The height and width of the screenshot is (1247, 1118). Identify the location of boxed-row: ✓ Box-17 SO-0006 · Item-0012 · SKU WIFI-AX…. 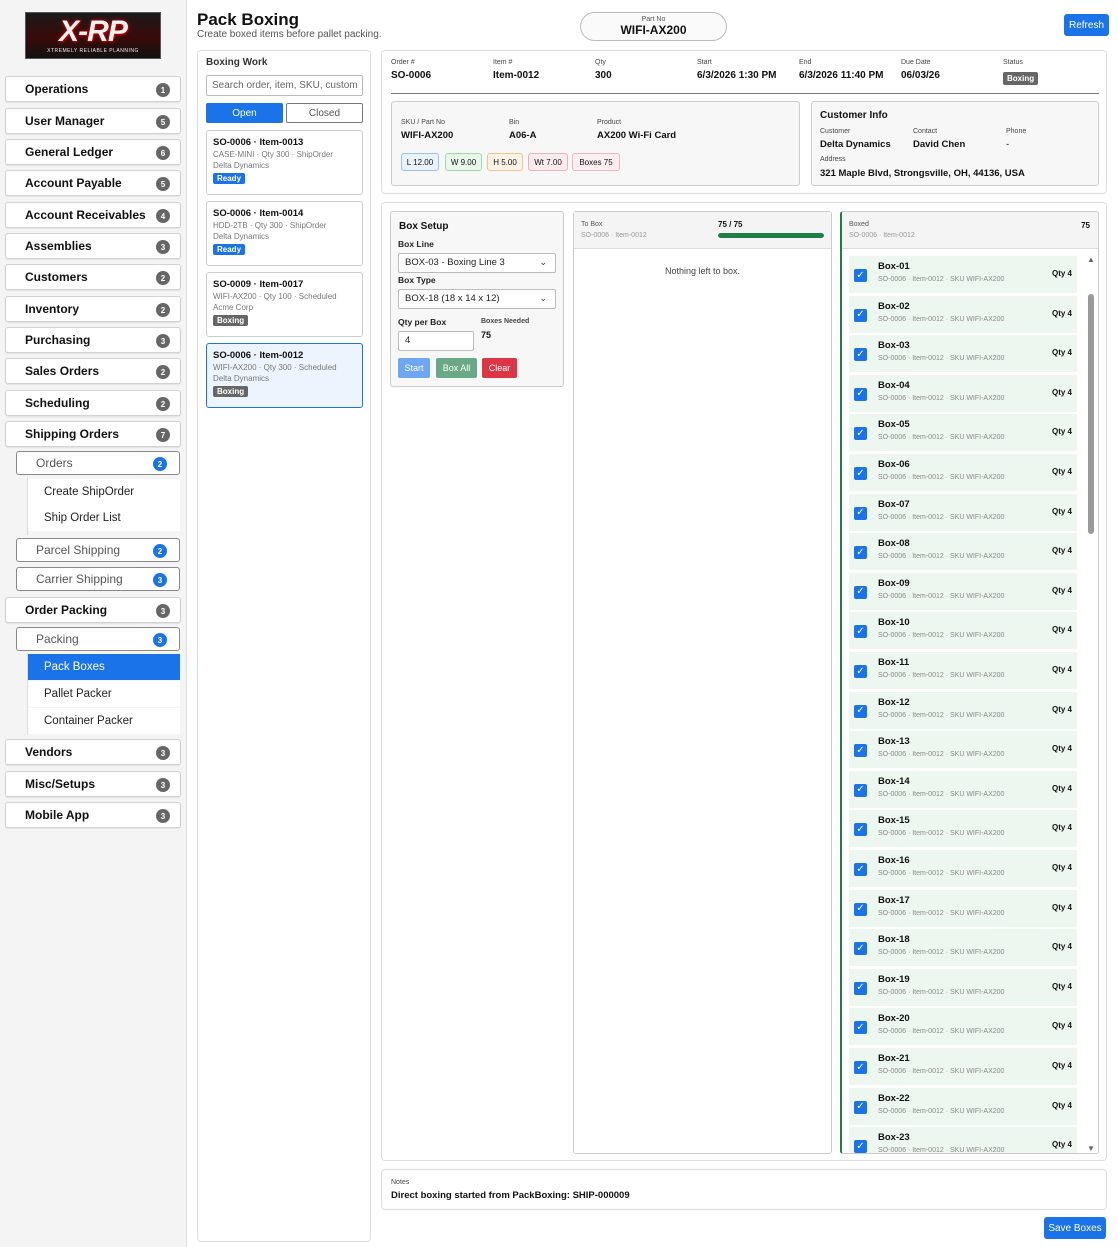
(963, 908).